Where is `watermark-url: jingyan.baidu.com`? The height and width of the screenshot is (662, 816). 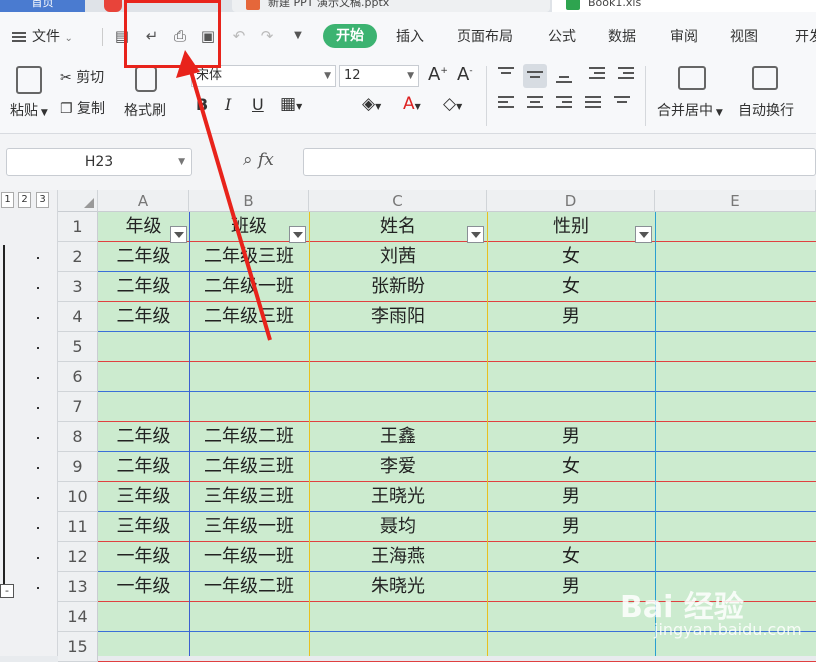 watermark-url: jingyan.baidu.com is located at coordinates (728, 629).